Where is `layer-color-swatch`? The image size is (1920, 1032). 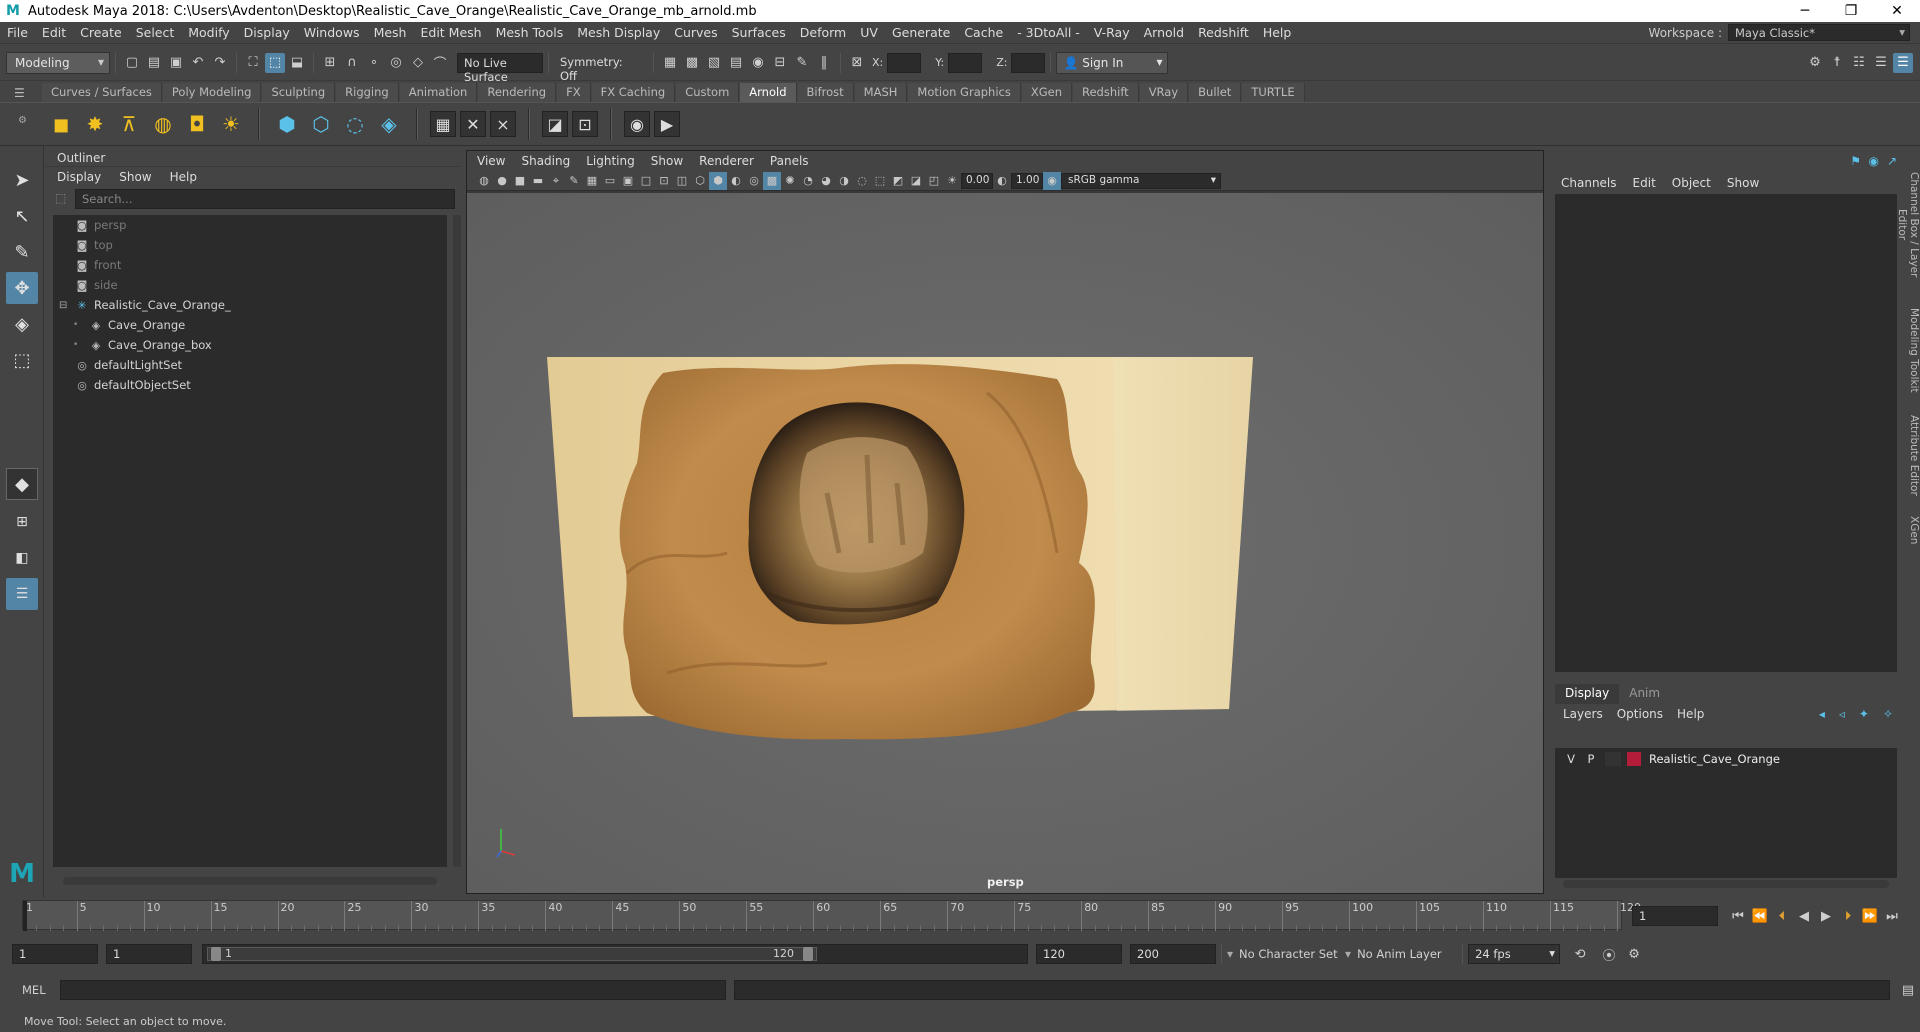 layer-color-swatch is located at coordinates (1634, 759).